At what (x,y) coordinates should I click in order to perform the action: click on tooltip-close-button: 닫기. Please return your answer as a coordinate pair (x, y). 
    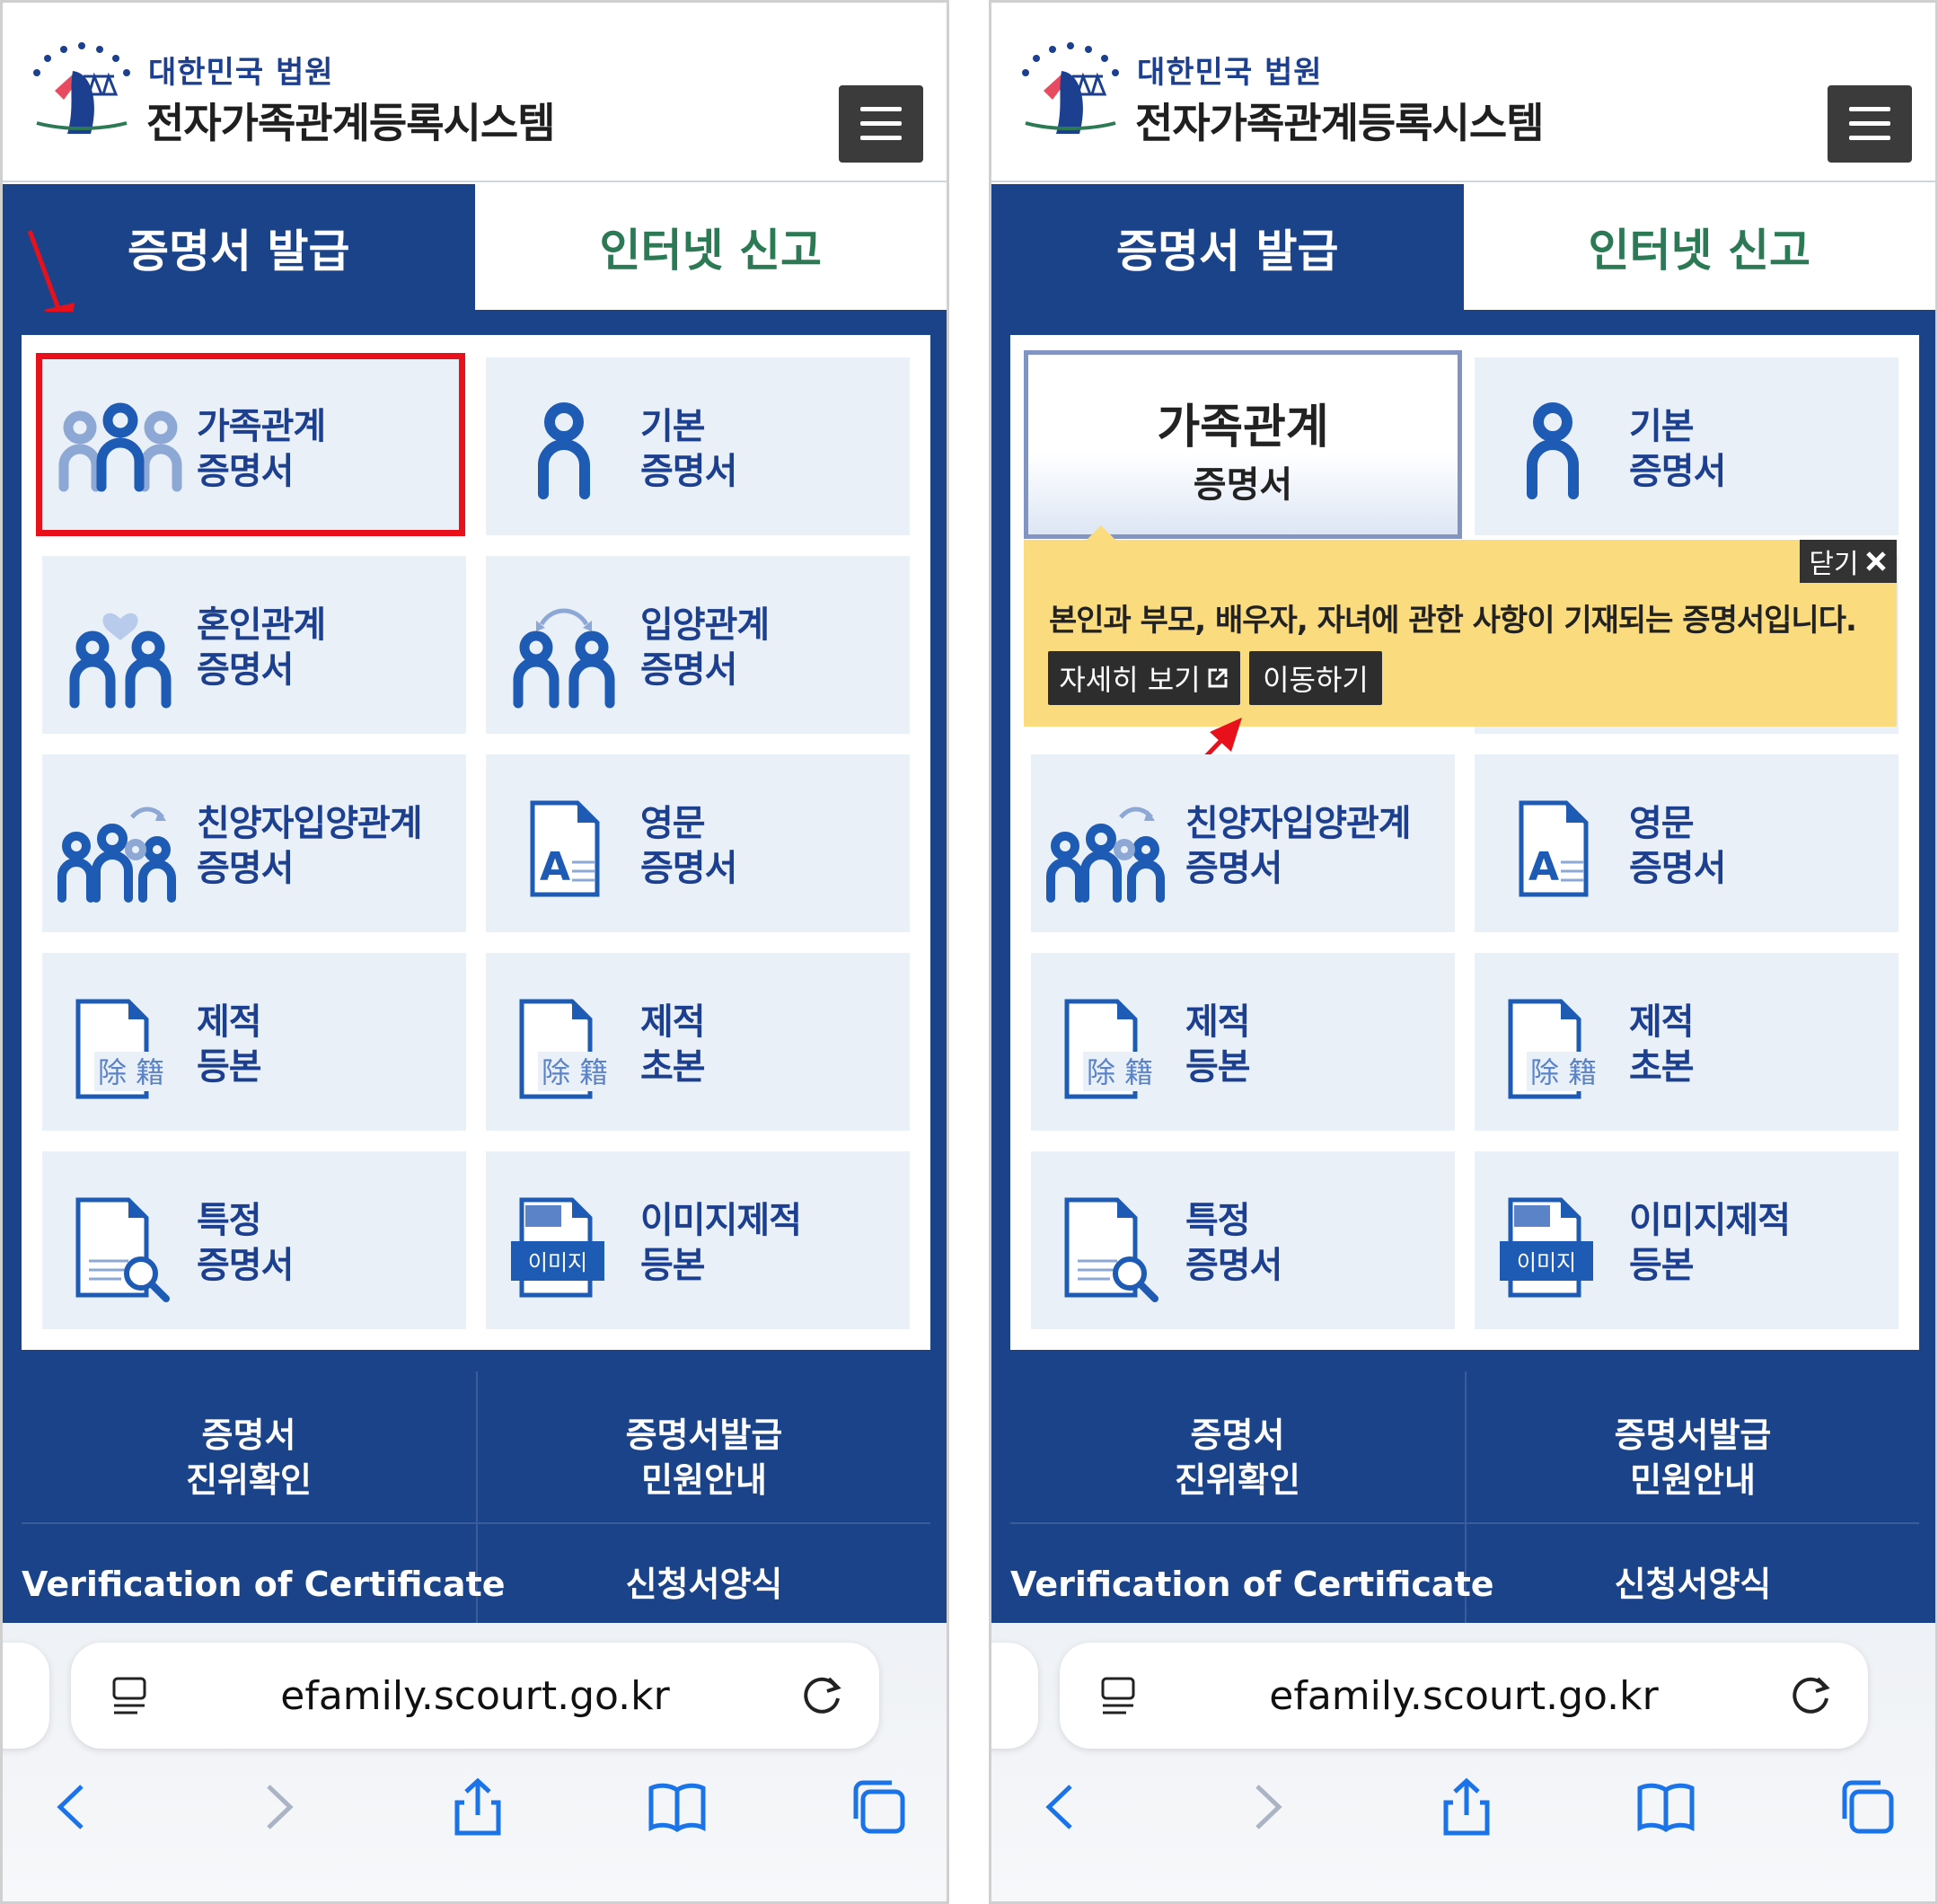
    Looking at the image, I should click on (1849, 562).